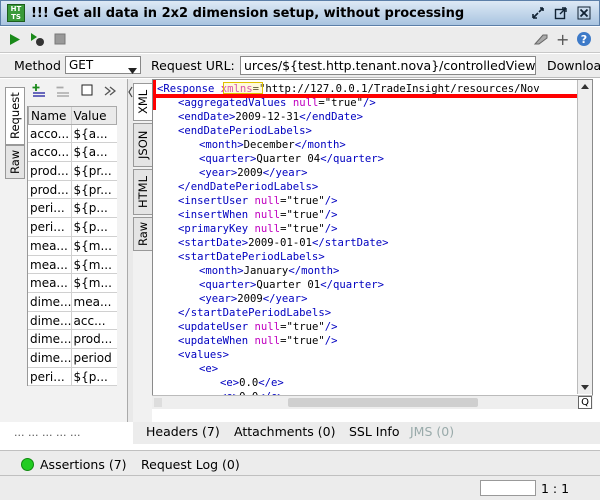 The width and height of the screenshot is (600, 500). I want to click on add-to-loadtest-icon, so click(37, 40).